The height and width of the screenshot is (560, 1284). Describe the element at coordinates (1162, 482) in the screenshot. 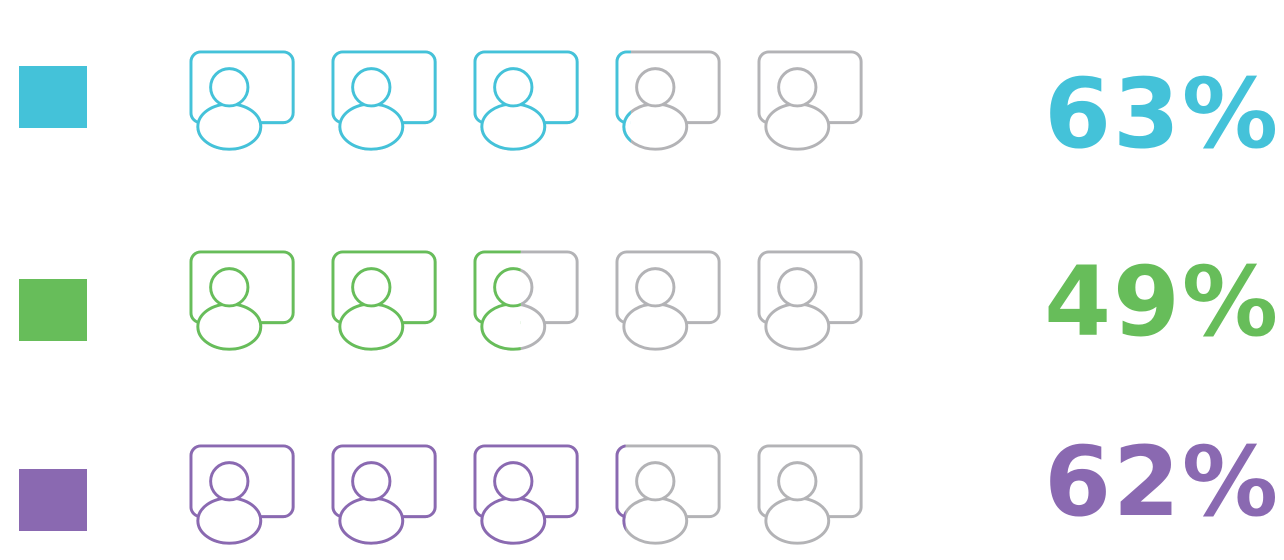

I see `percentage-label: 62%` at that location.